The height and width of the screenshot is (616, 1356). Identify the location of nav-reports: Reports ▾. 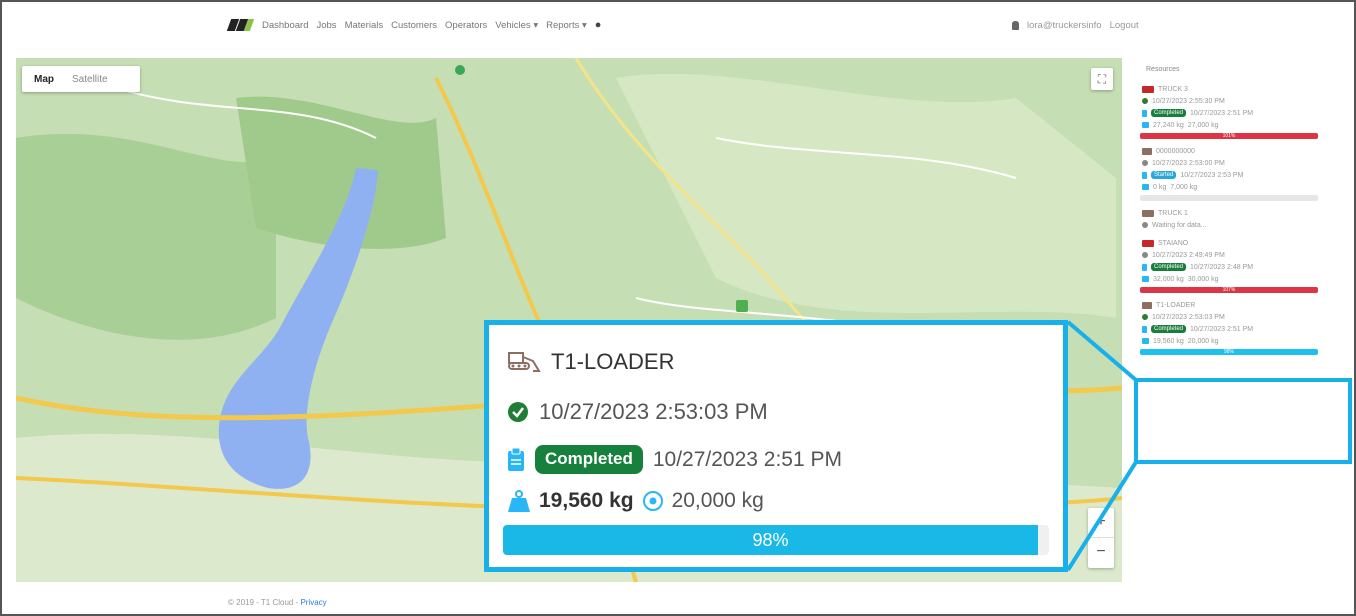
(566, 25).